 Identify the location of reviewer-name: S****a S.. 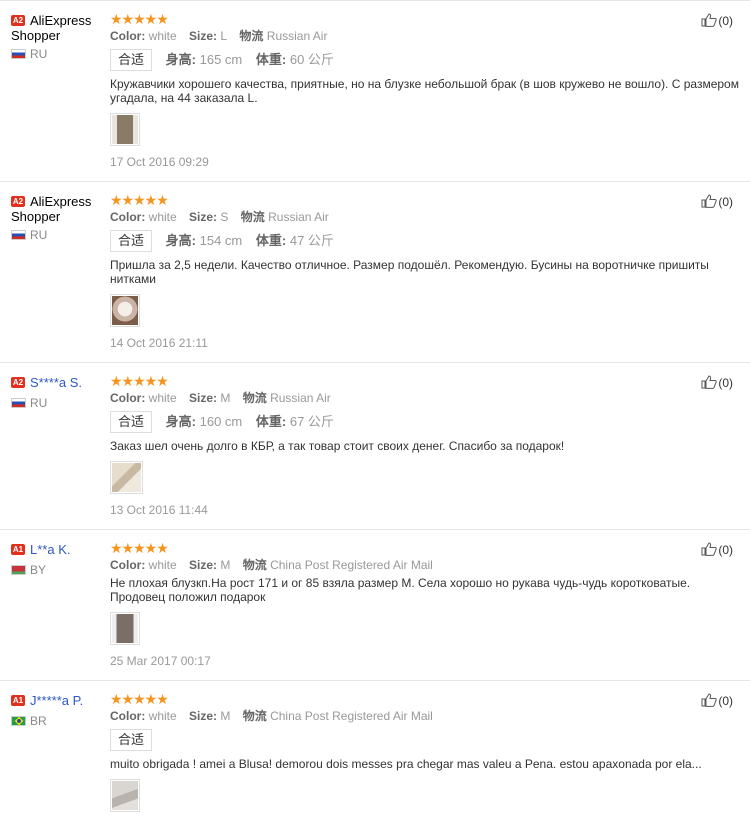
(56, 382).